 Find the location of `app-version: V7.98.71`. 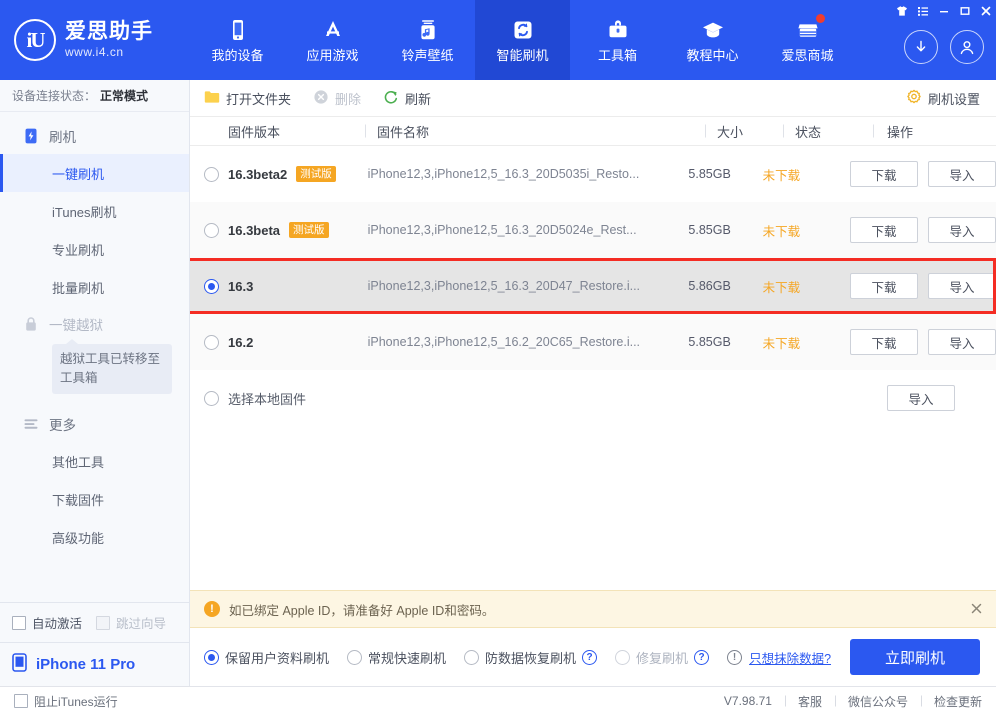

app-version: V7.98.71 is located at coordinates (747, 701).